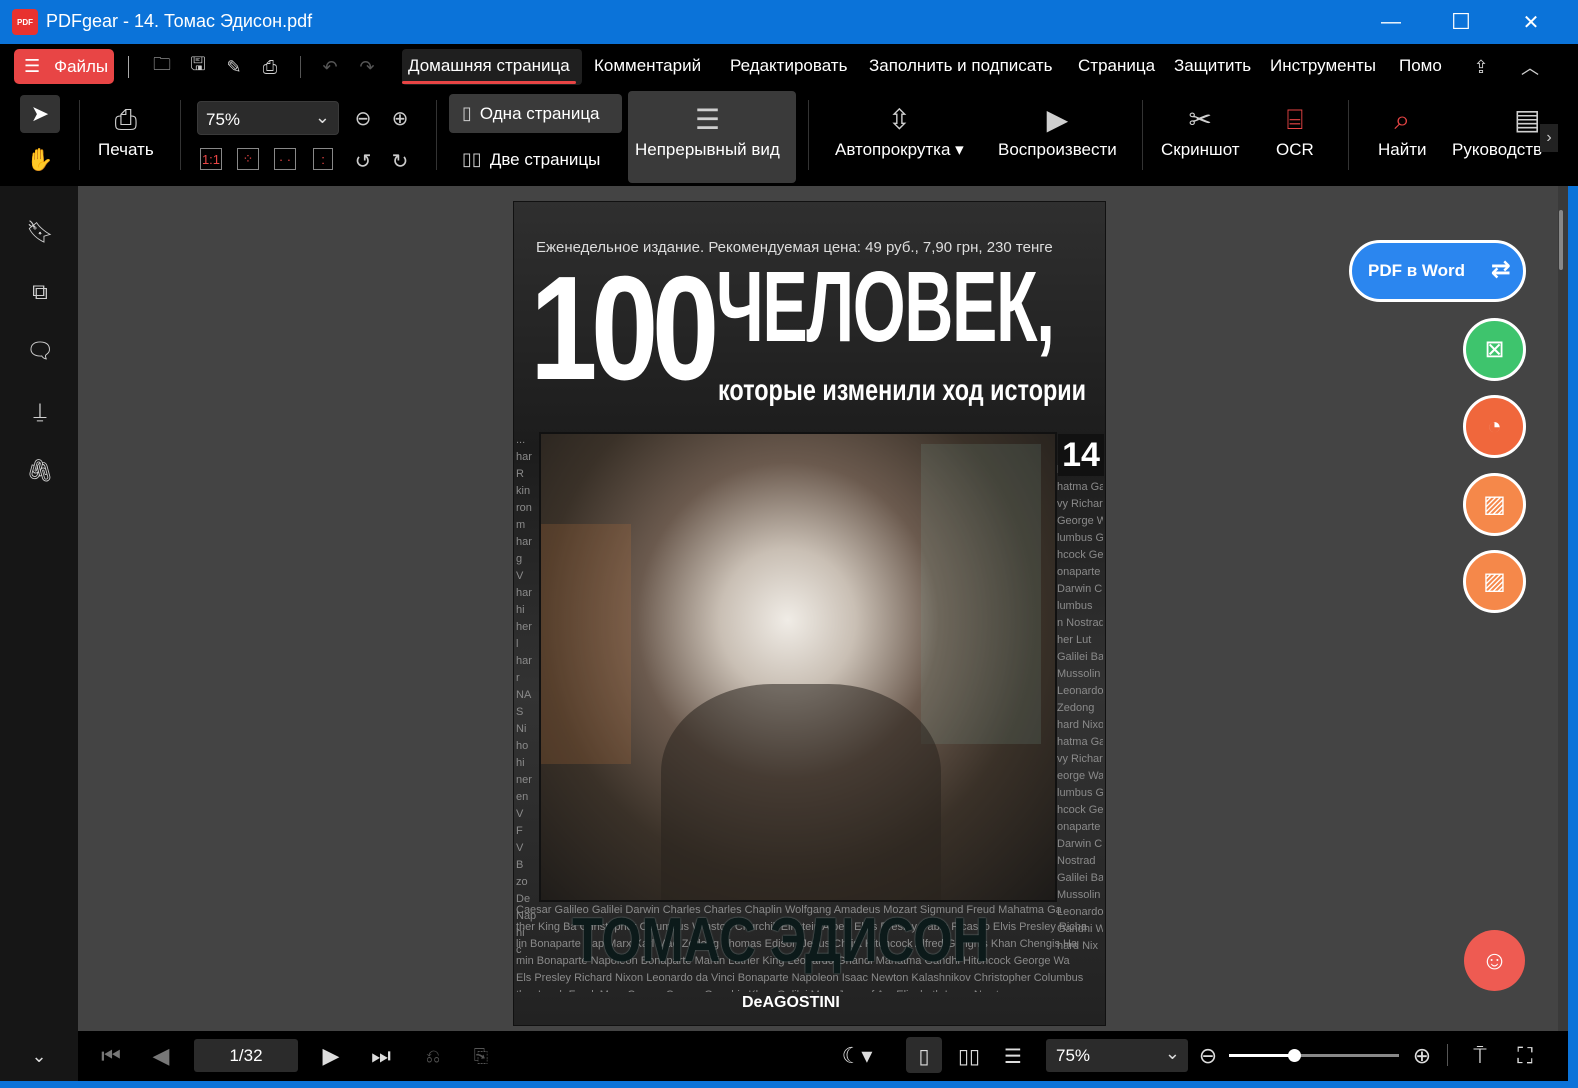 This screenshot has height=1088, width=1578. Describe the element at coordinates (1057, 149) in the screenshot. I see `play-label: Воспроизвести` at that location.